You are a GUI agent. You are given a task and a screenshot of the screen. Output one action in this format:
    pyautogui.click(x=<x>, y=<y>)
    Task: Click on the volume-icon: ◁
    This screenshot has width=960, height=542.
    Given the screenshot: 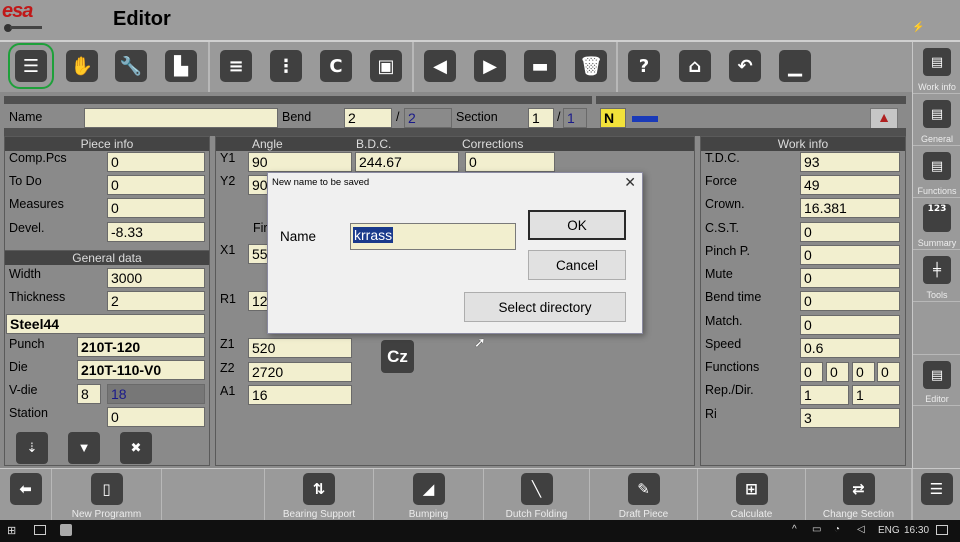 What is the action you would take?
    pyautogui.click(x=861, y=529)
    